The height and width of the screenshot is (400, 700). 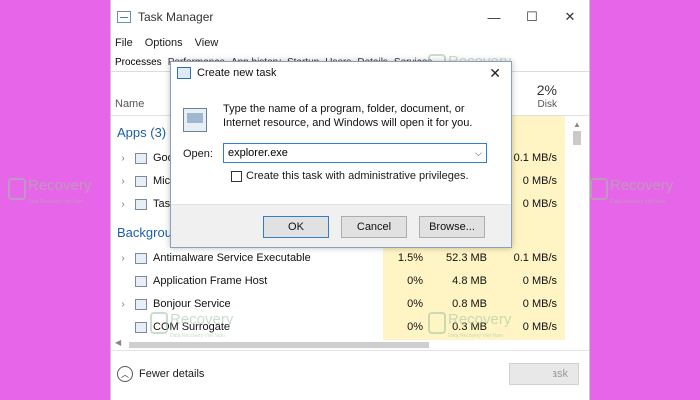 I want to click on window-controls: — ☐ ✕, so click(x=532, y=17).